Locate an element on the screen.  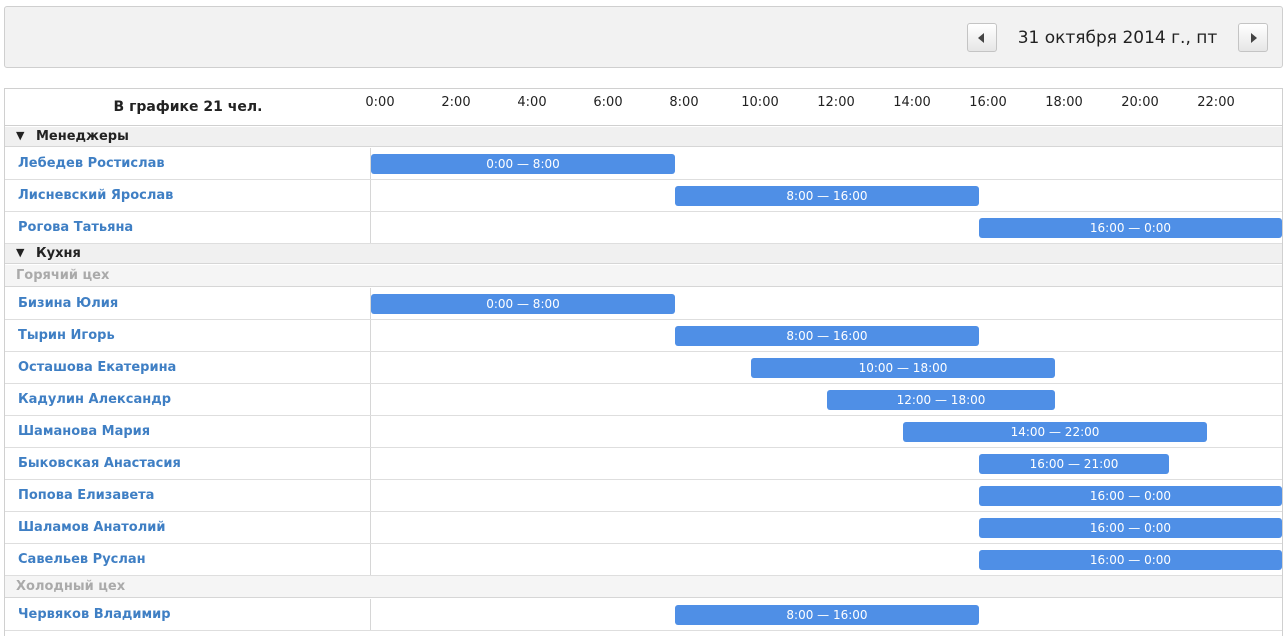
employee-row: Бизина Юлия 0:00 — 8:00 is located at coordinates (643, 304).